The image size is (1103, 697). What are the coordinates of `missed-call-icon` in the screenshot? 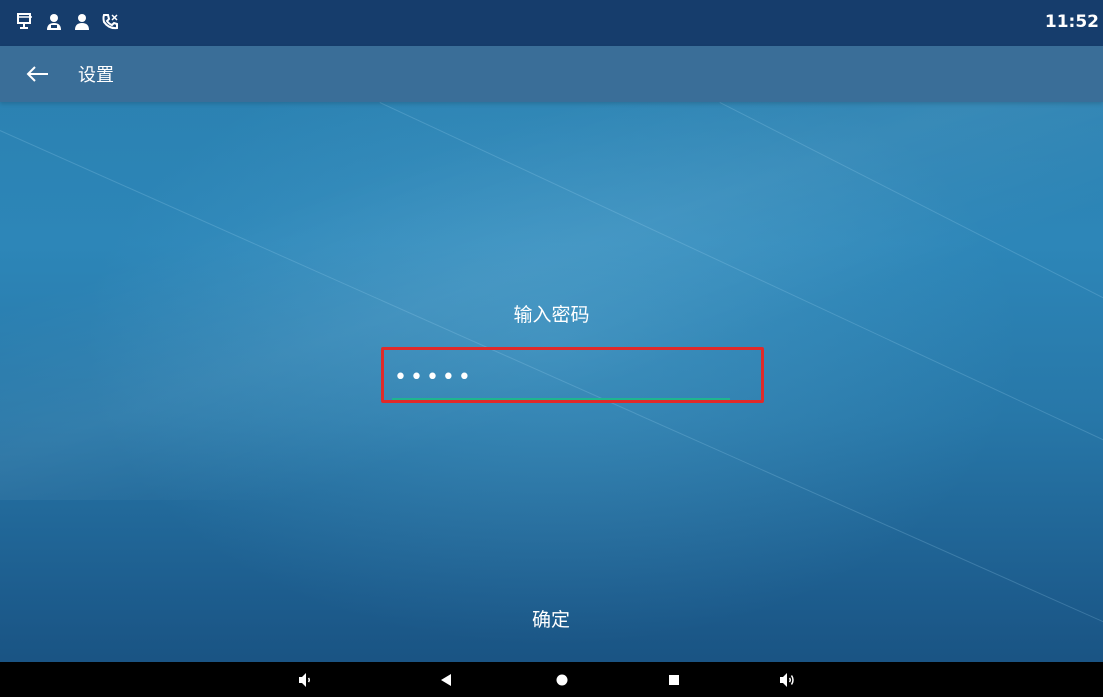 It's located at (110, 22).